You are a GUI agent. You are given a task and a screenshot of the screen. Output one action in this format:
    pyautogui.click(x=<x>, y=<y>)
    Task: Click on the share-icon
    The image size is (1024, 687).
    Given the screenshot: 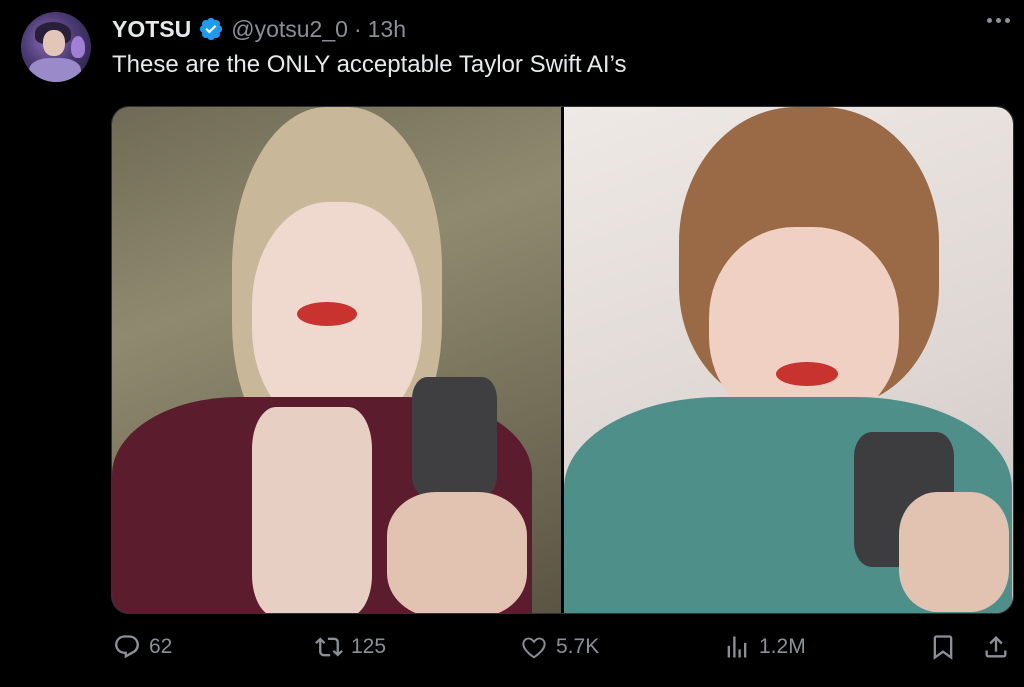 What is the action you would take?
    pyautogui.click(x=996, y=647)
    